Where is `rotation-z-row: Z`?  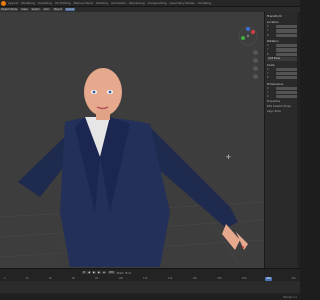
rotation-z-row: Z is located at coordinates (282, 54).